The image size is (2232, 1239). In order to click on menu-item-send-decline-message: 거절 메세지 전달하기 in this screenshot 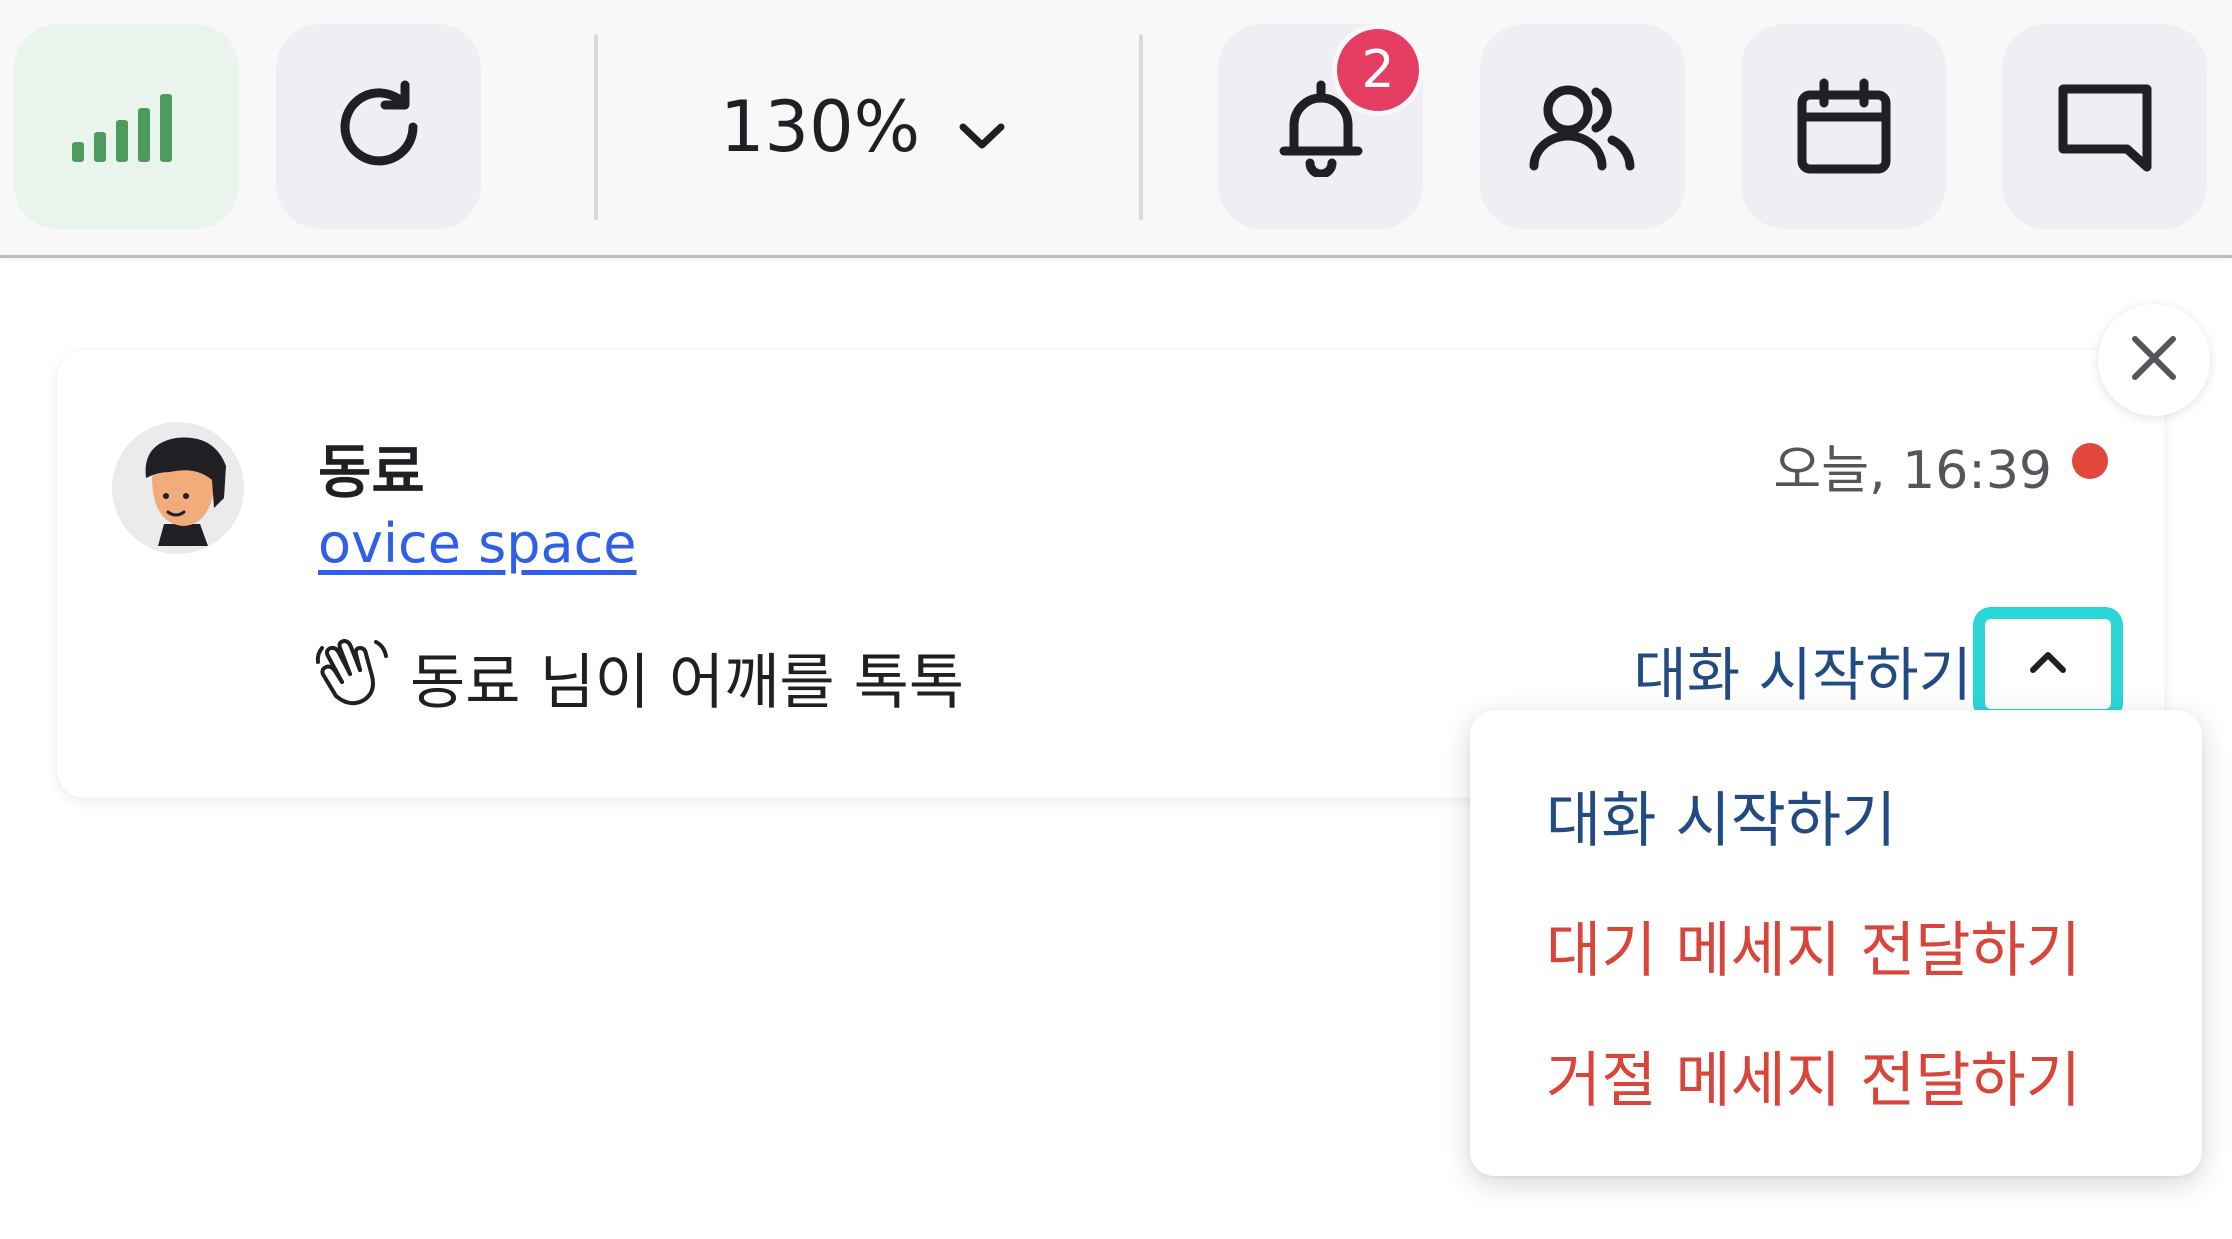, I will do `click(1813, 1075)`.